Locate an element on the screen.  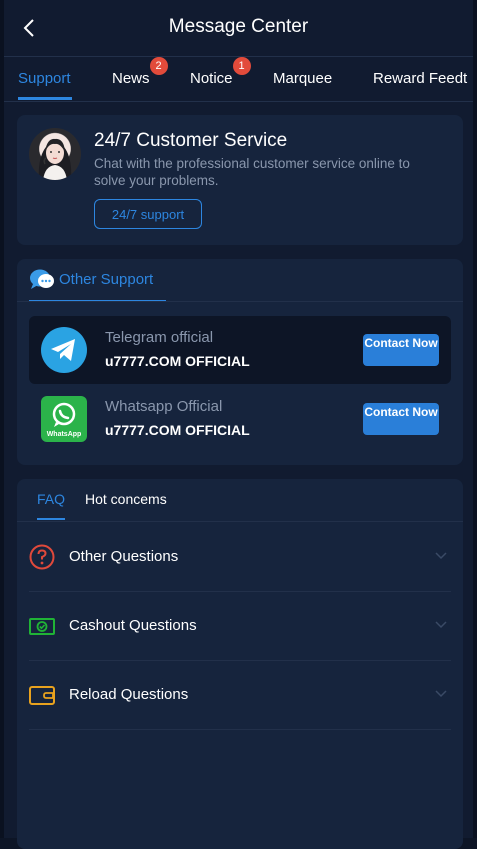
tab-faq: FAQ is located at coordinates (51, 499).